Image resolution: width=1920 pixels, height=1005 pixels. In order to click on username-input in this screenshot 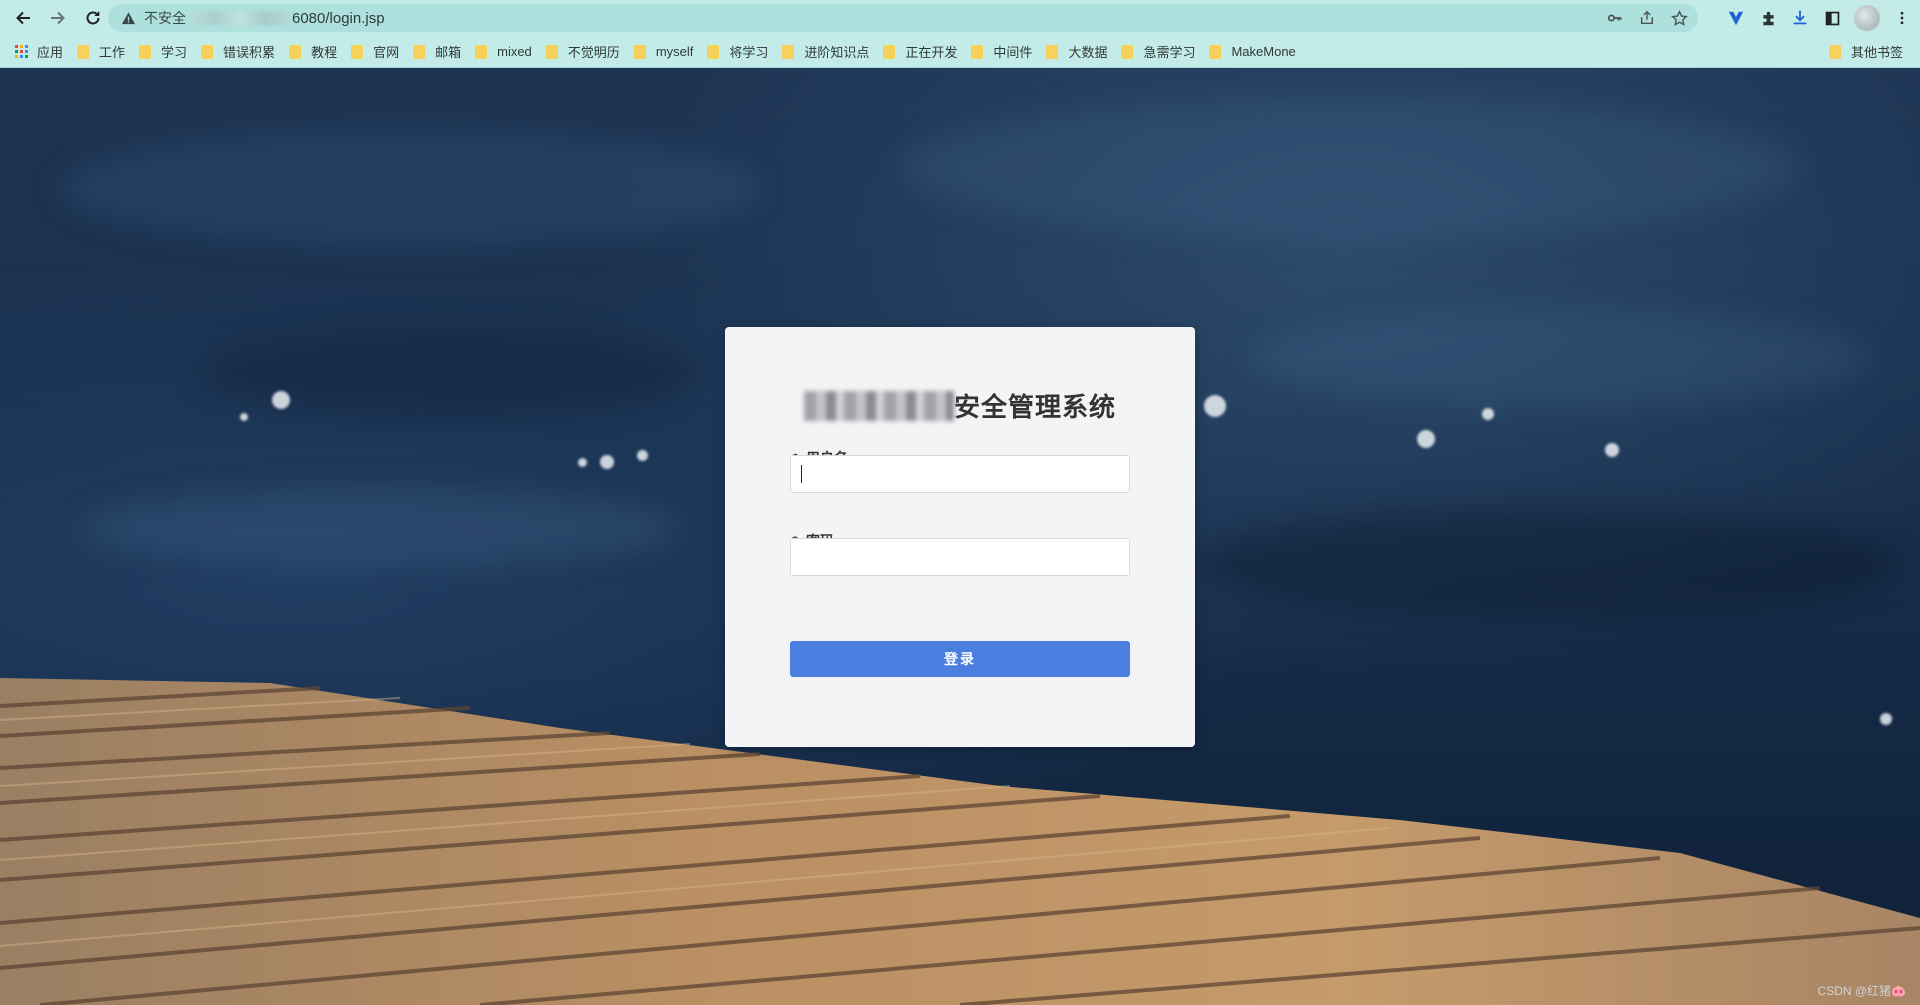, I will do `click(960, 474)`.